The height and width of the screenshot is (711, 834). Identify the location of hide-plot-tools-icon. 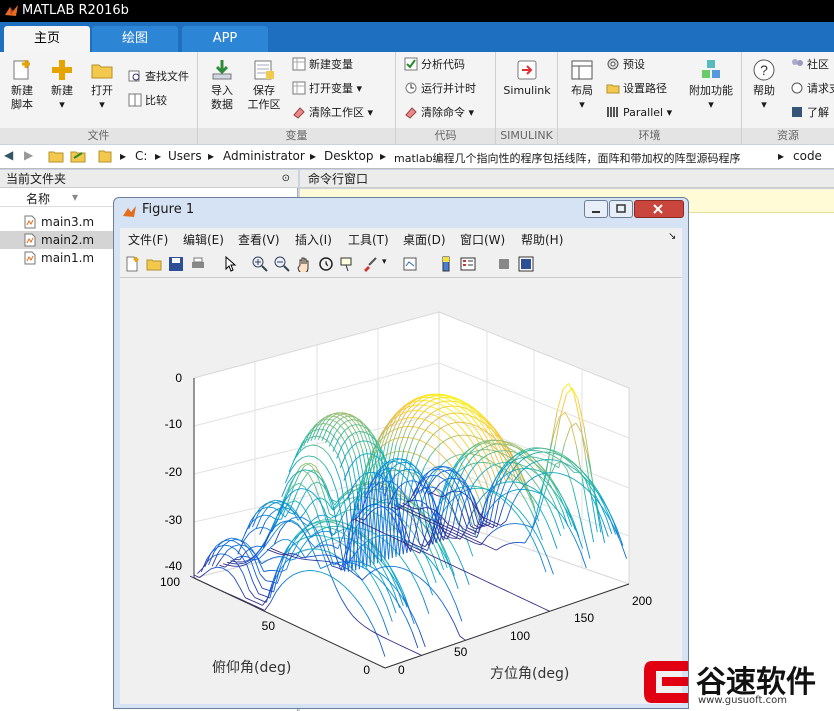
(504, 264).